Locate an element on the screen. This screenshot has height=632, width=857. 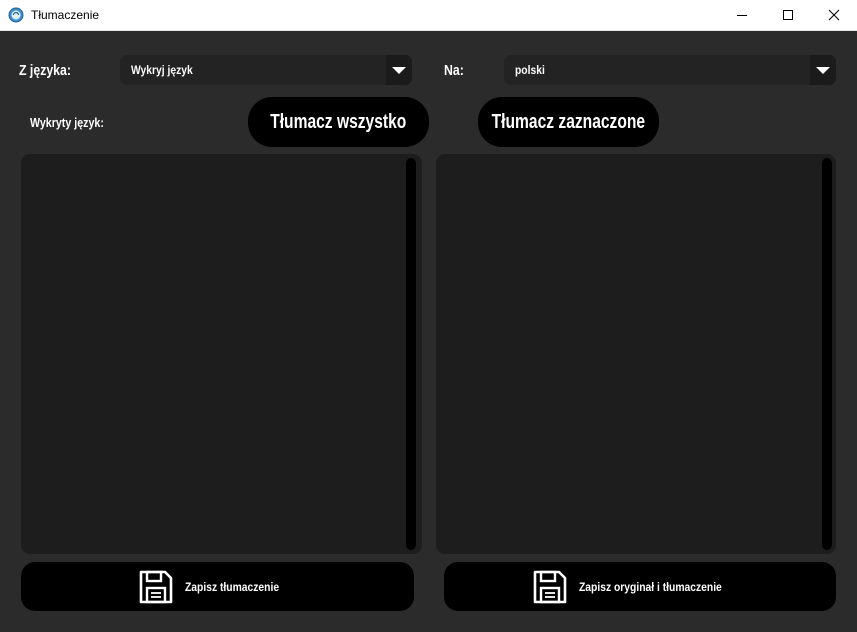
maximize-icon is located at coordinates (788, 15).